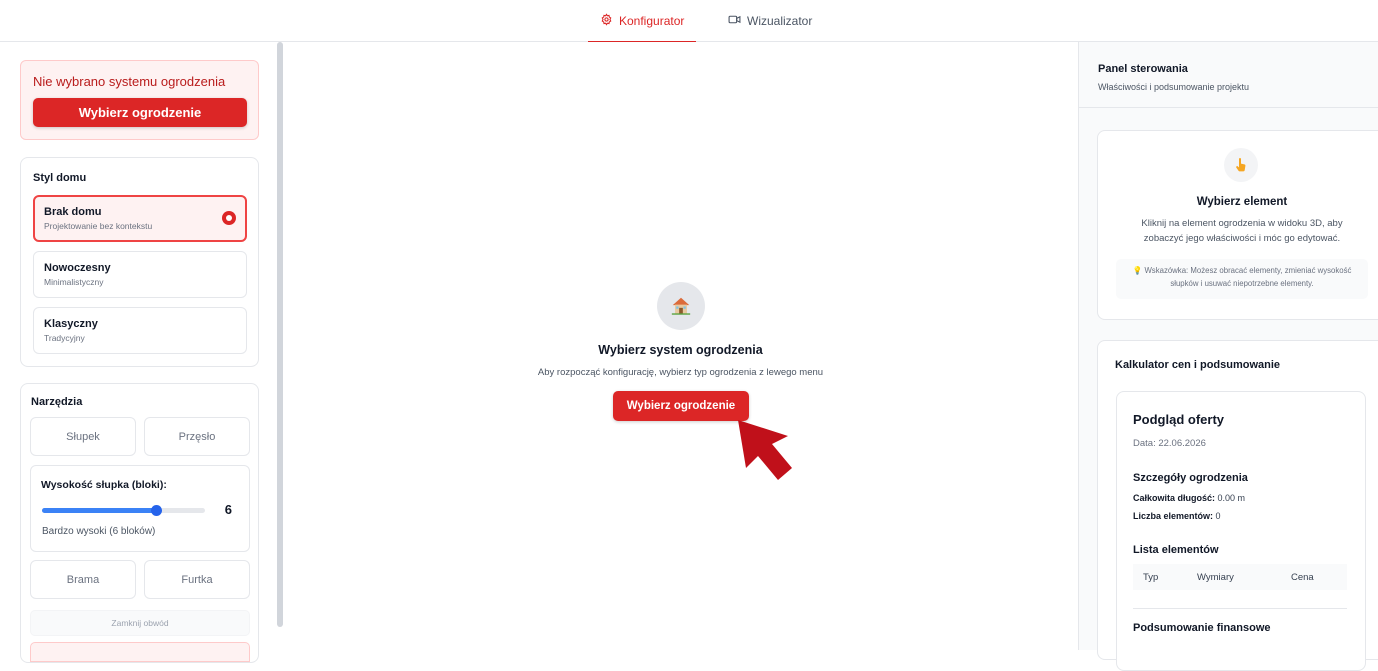 Image resolution: width=1378 pixels, height=671 pixels. Describe the element at coordinates (1173, 516) in the screenshot. I see `elements-count-label: Liczba elementów:` at that location.